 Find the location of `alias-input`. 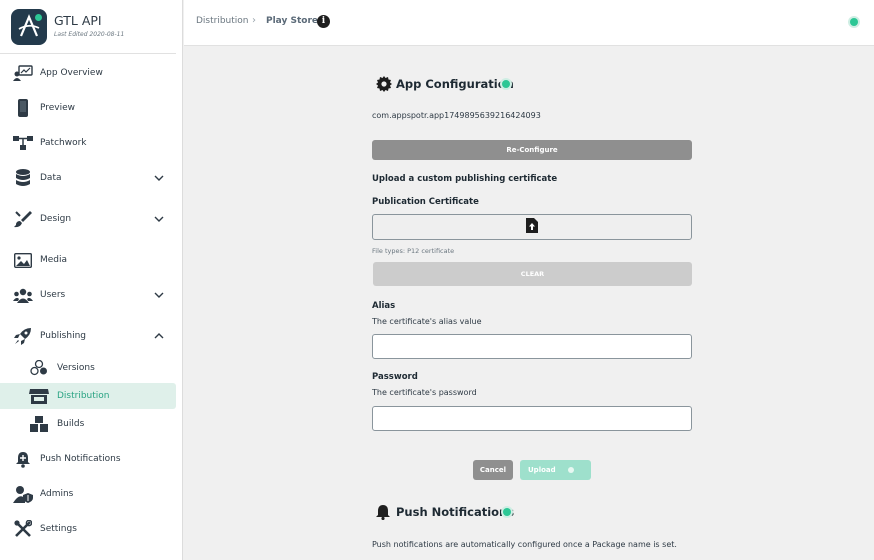

alias-input is located at coordinates (532, 346).